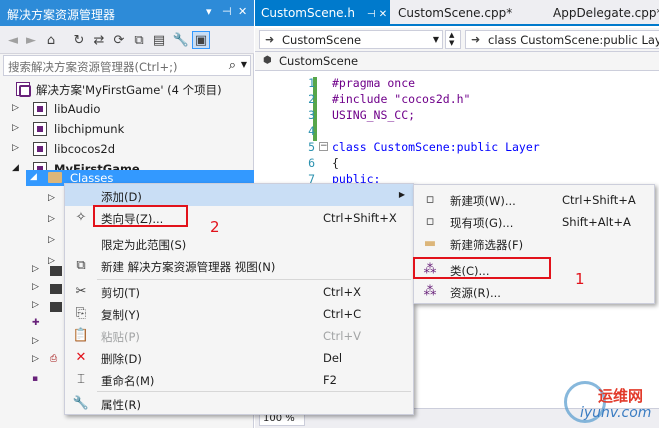  Describe the element at coordinates (13, 40) in the screenshot. I see `back-icon: ◄` at that location.